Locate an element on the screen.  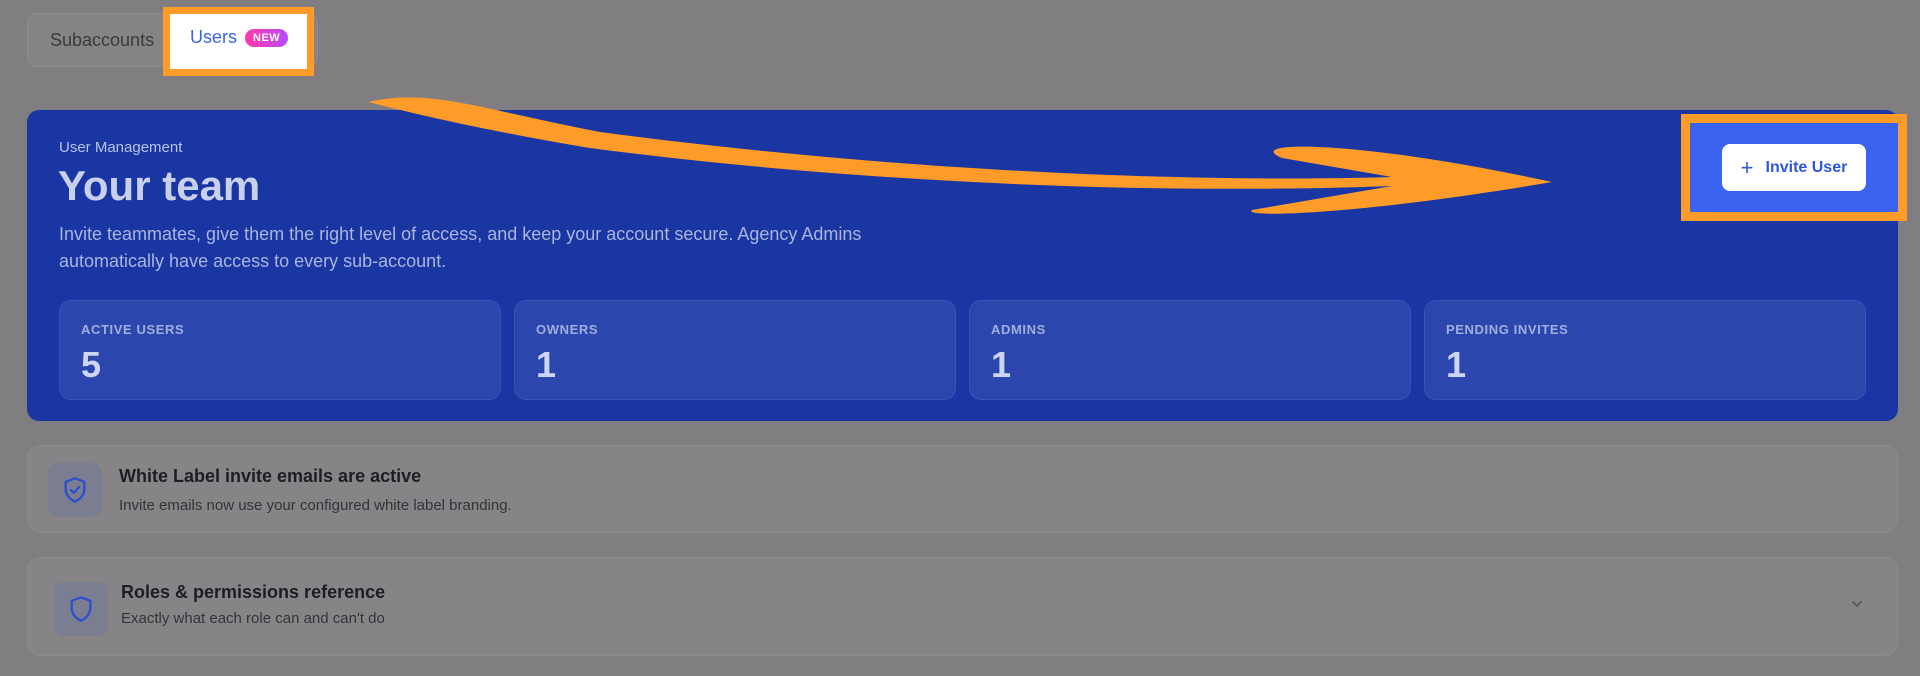
tab-users-highlight: Users NEW is located at coordinates (238, 41).